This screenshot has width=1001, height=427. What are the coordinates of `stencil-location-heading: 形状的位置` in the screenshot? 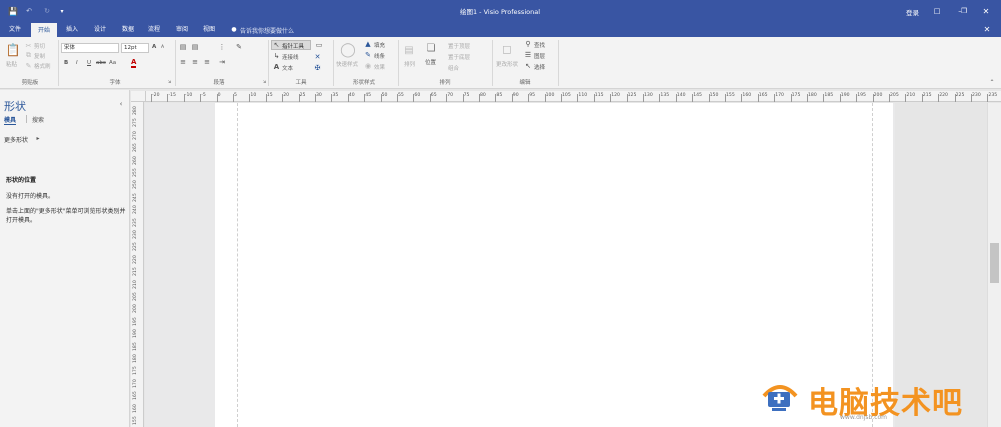 It's located at (21, 180).